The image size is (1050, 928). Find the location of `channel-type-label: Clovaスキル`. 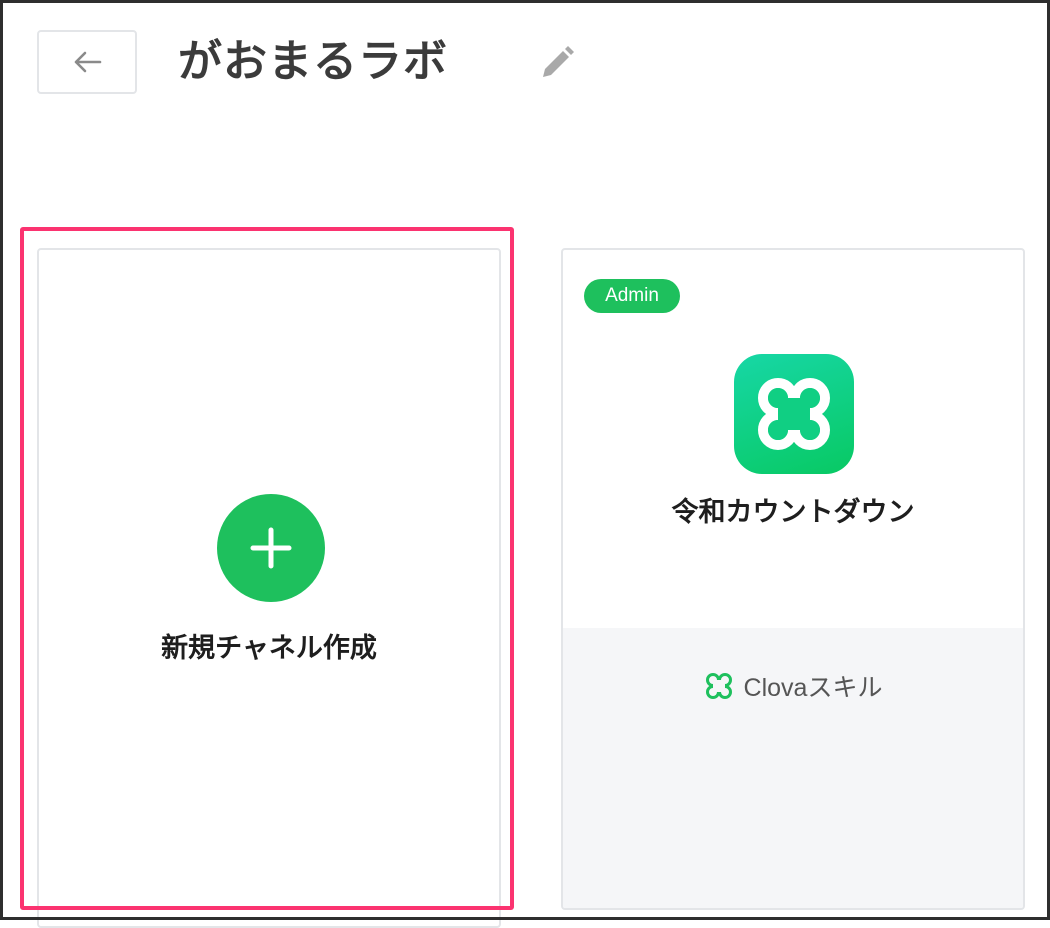

channel-type-label: Clovaスキル is located at coordinates (813, 688).